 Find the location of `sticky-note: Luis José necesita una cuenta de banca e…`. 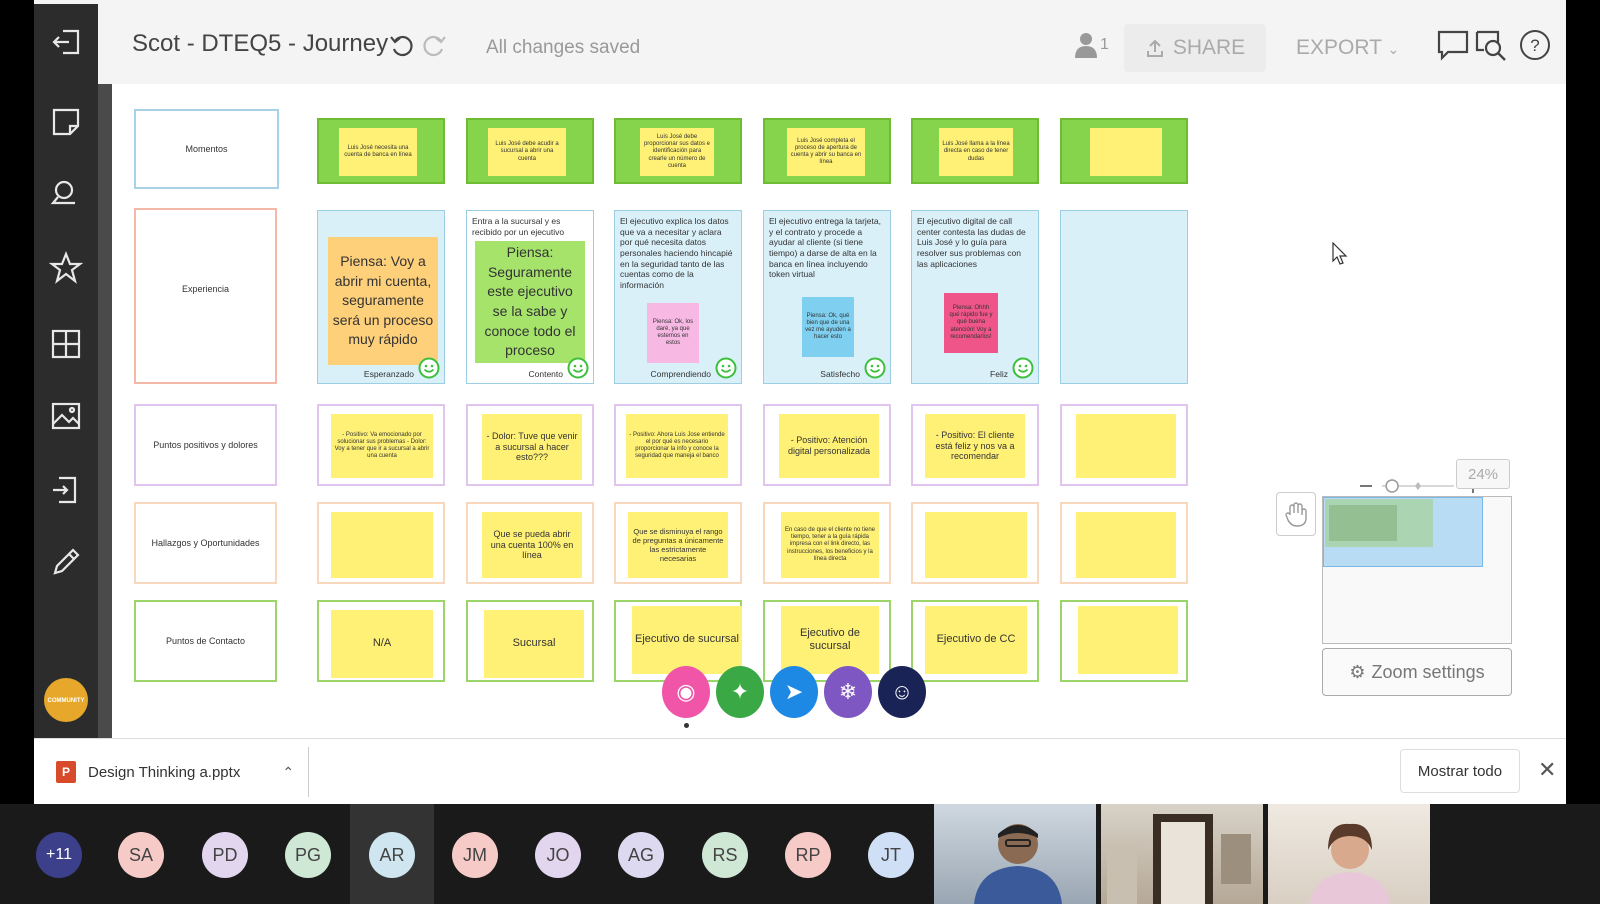

sticky-note: Luis José necesita una cuenta de banca e… is located at coordinates (378, 152).